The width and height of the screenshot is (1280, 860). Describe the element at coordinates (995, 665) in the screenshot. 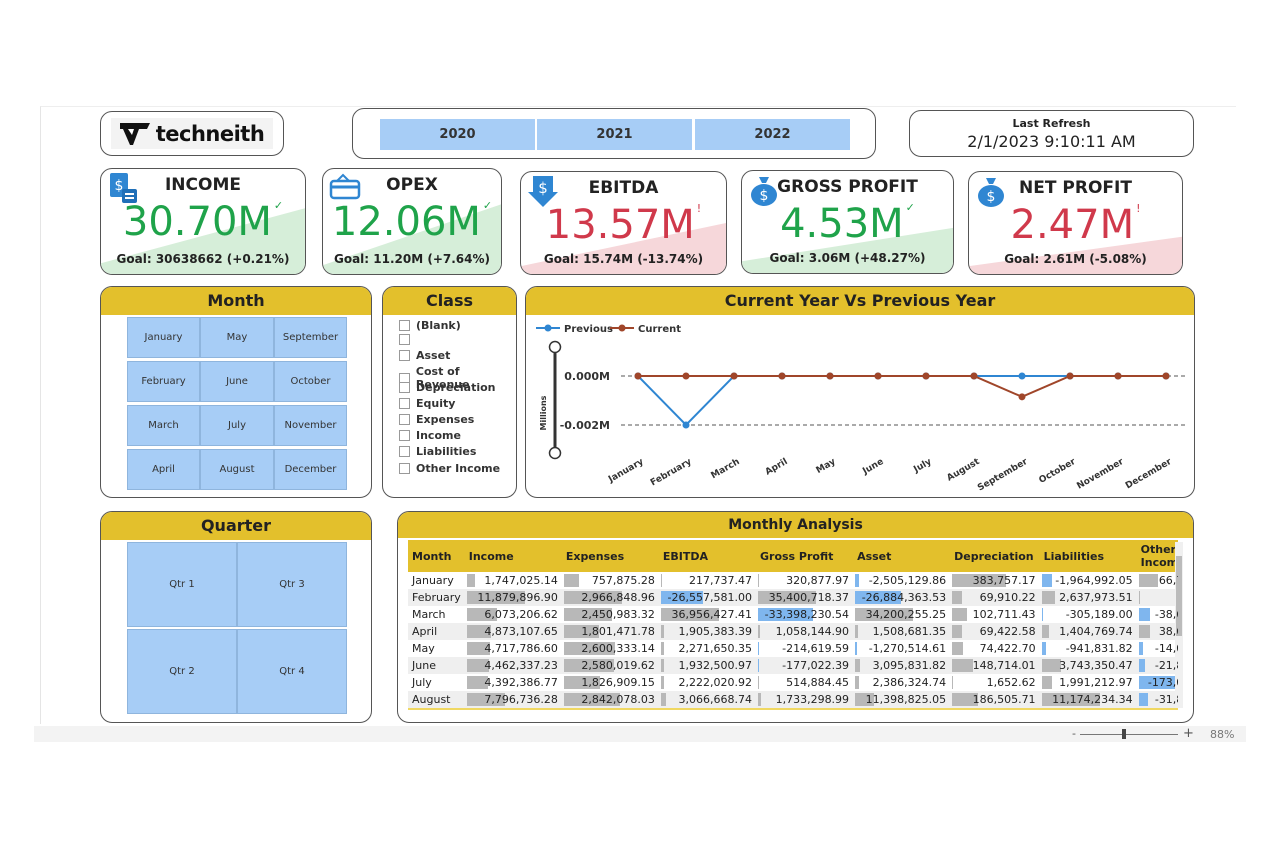

I see `data-cell: 148,714.01` at that location.